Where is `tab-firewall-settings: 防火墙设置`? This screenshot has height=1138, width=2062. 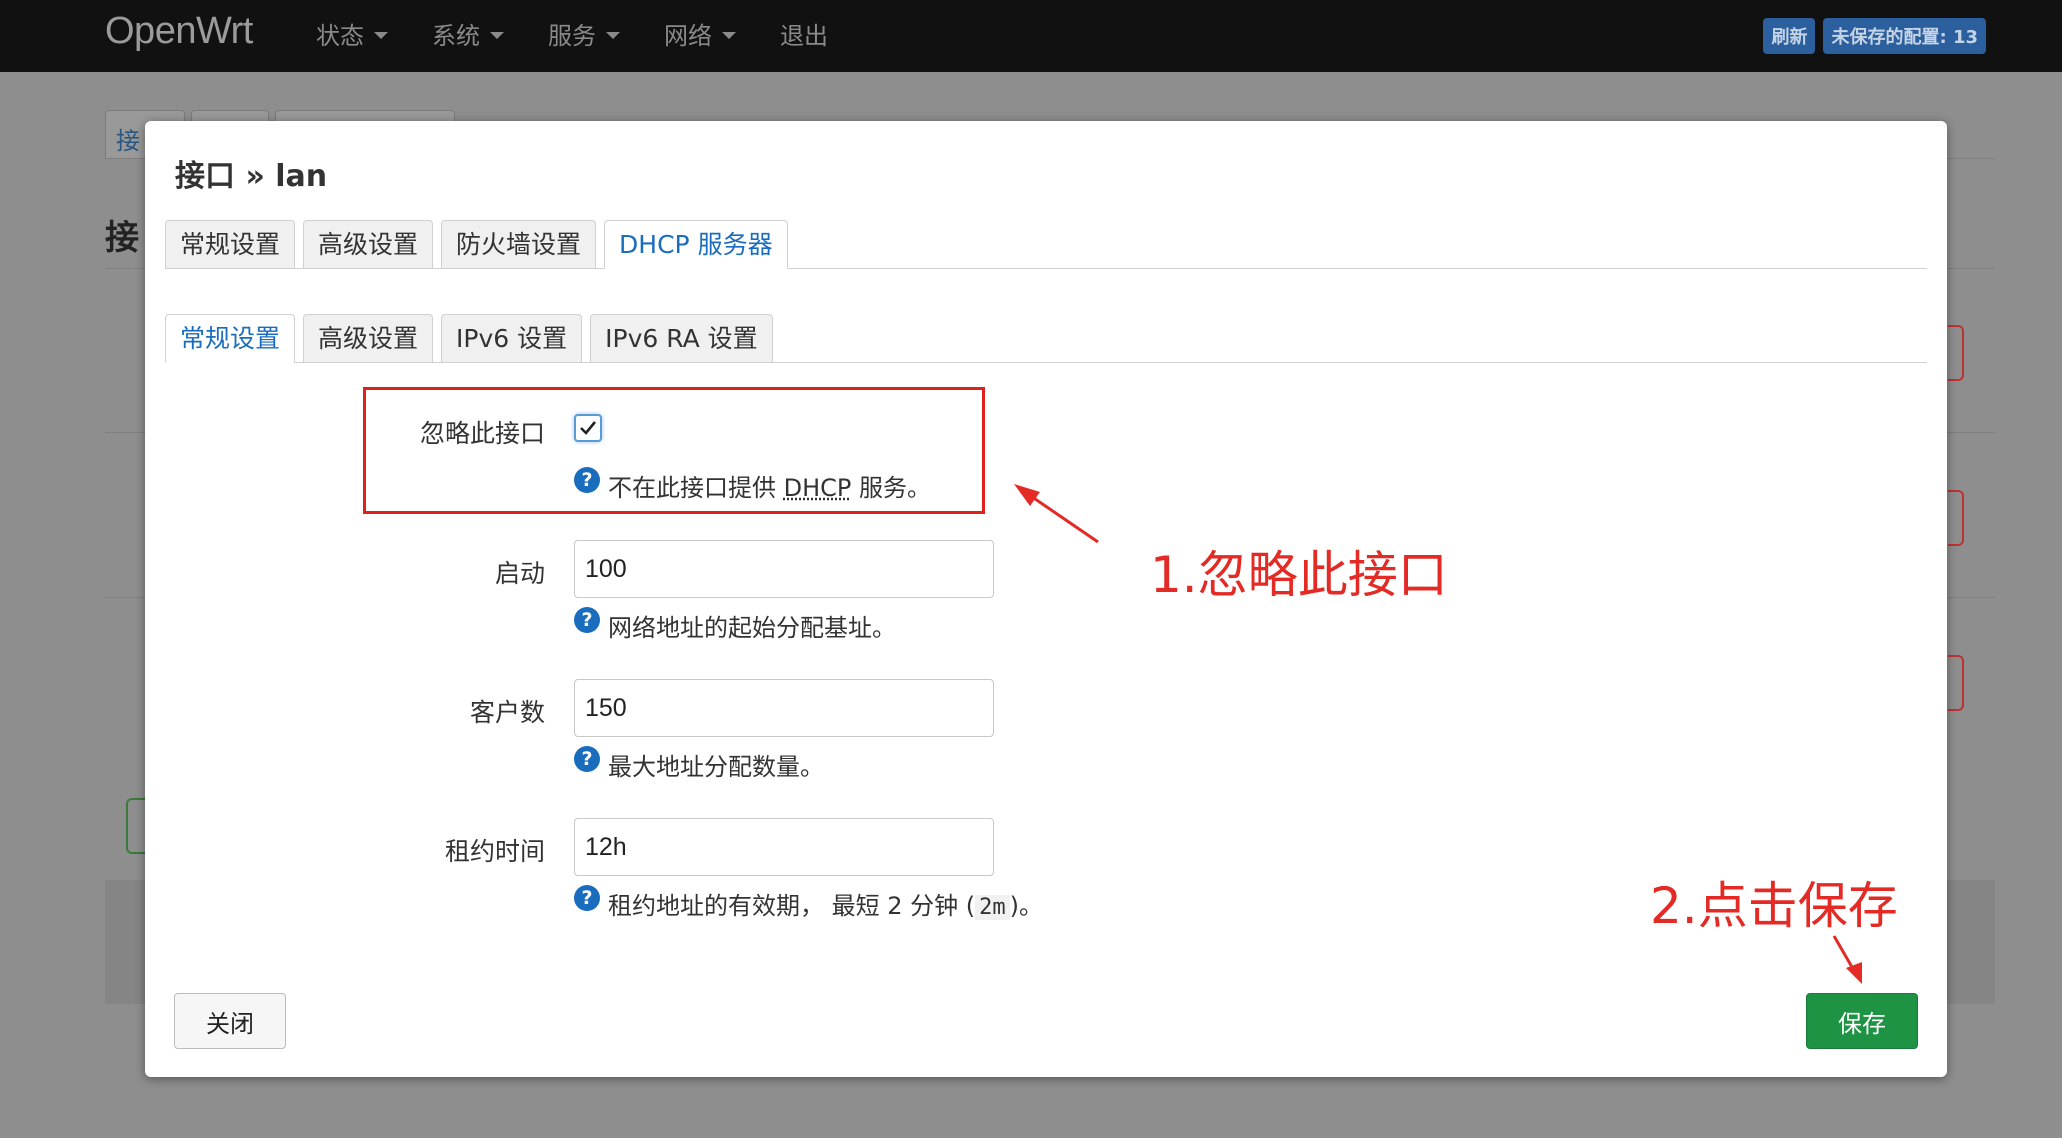 tab-firewall-settings: 防火墙设置 is located at coordinates (519, 244).